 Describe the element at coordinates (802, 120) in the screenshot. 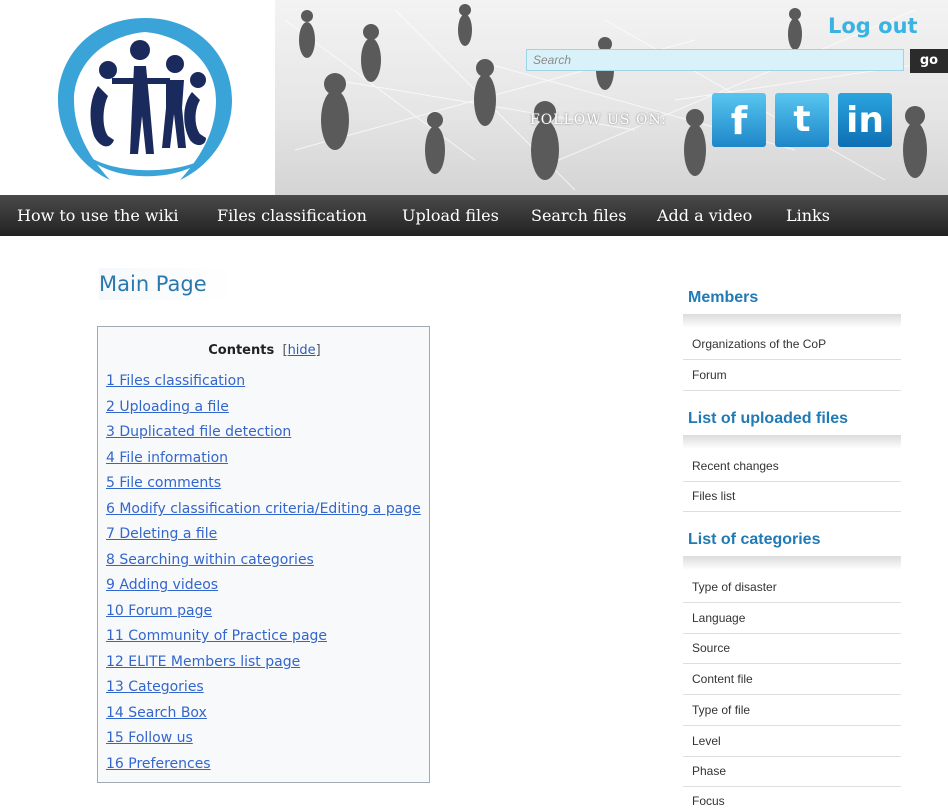

I see `twitter-icon: t` at that location.